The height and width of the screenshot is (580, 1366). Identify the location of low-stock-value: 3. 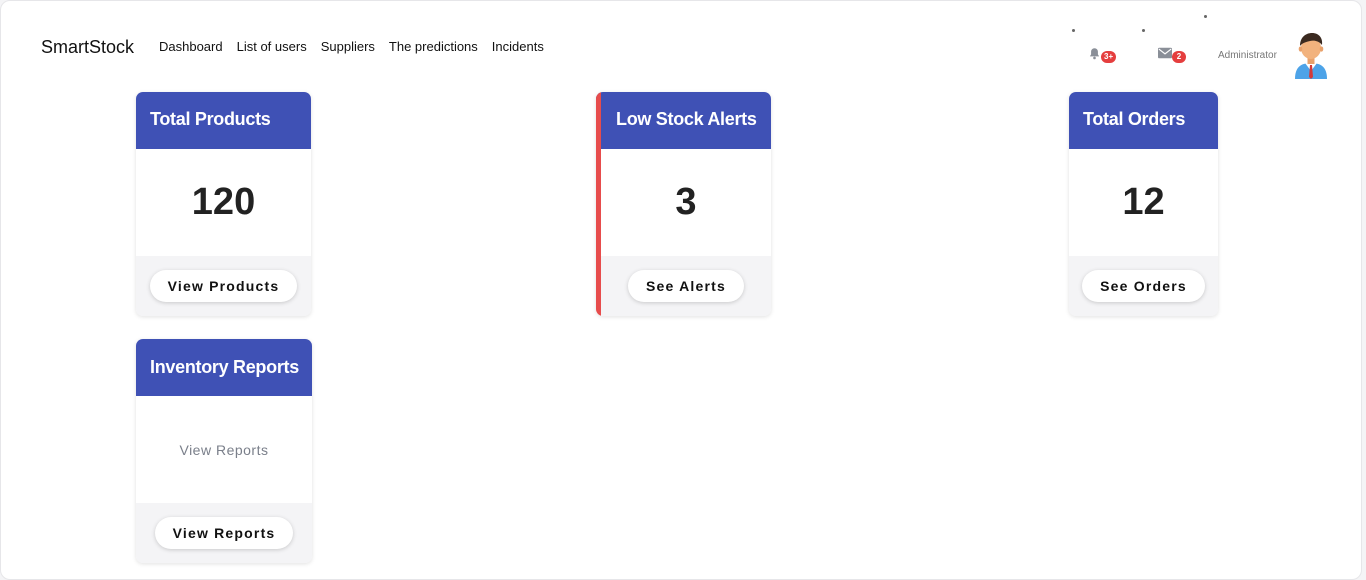
(686, 202).